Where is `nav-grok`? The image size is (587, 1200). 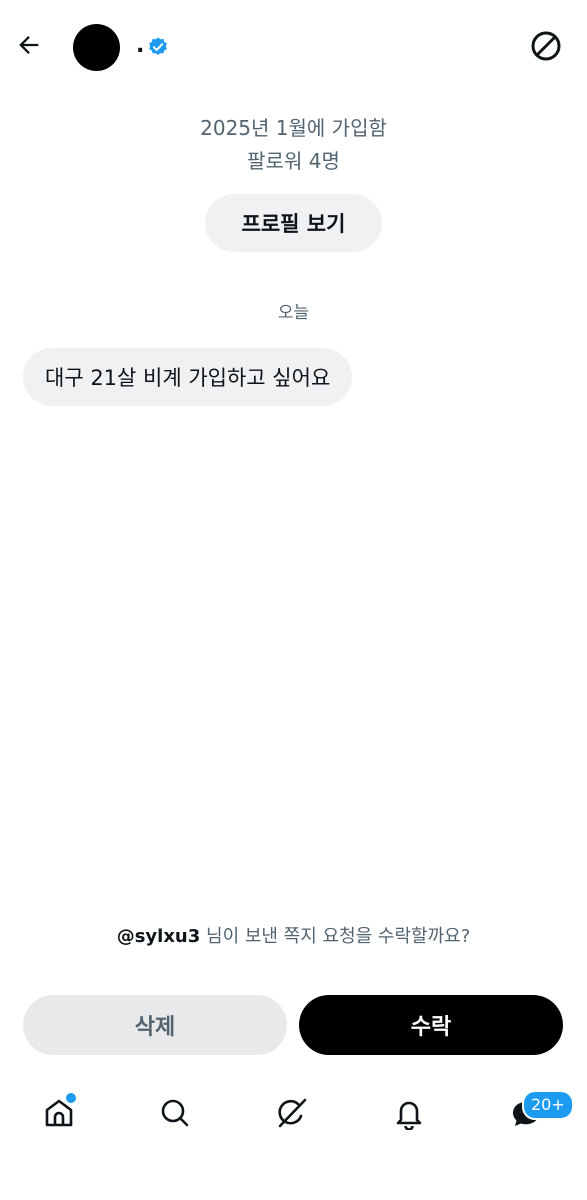
nav-grok is located at coordinates (292, 1115).